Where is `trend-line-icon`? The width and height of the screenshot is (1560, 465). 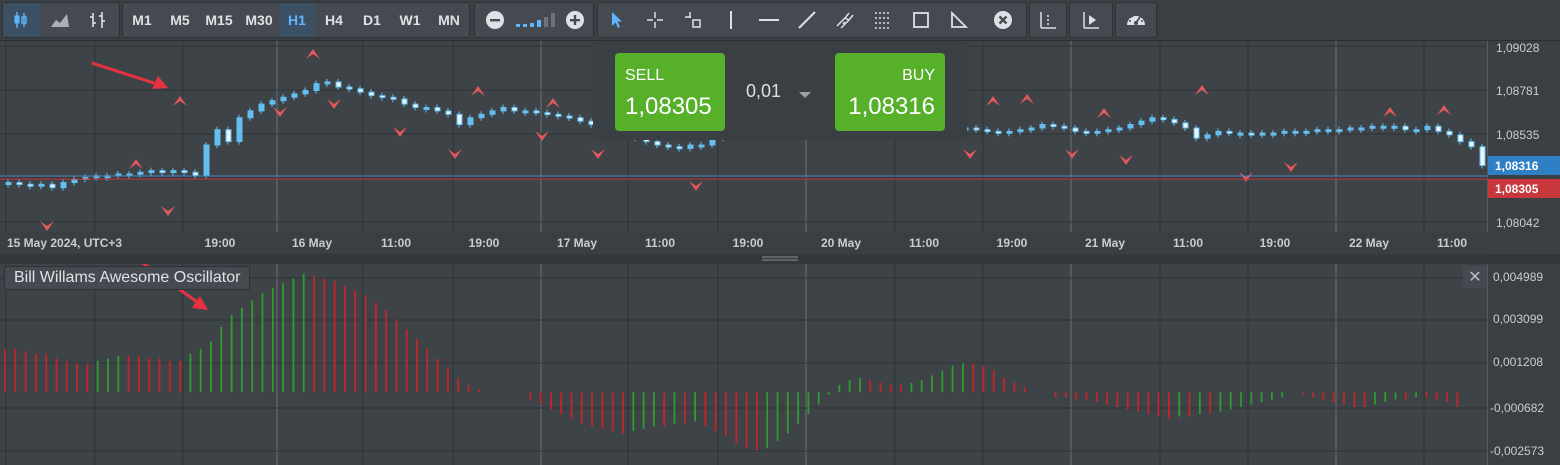
trend-line-icon is located at coordinates (807, 20).